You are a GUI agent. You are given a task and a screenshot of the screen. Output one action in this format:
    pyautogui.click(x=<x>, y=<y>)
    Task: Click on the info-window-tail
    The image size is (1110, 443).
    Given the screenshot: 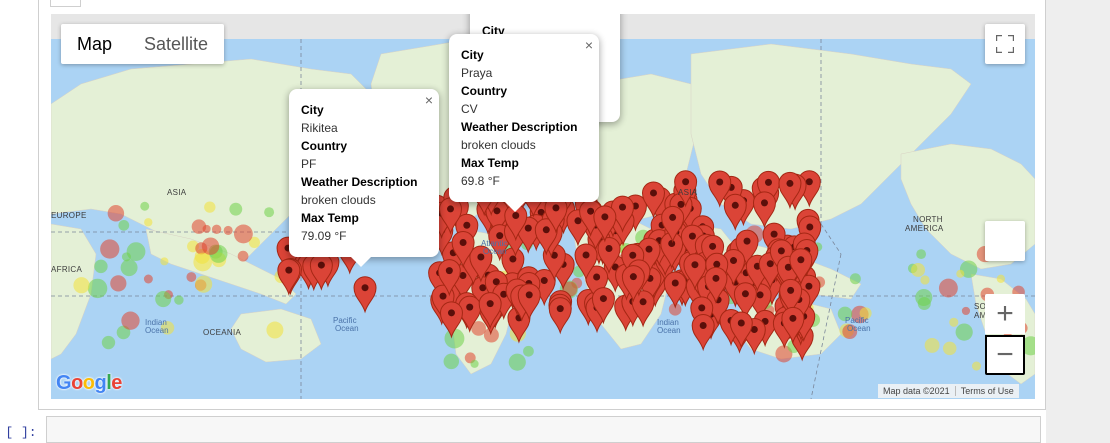 What is the action you would take?
    pyautogui.click(x=515, y=207)
    